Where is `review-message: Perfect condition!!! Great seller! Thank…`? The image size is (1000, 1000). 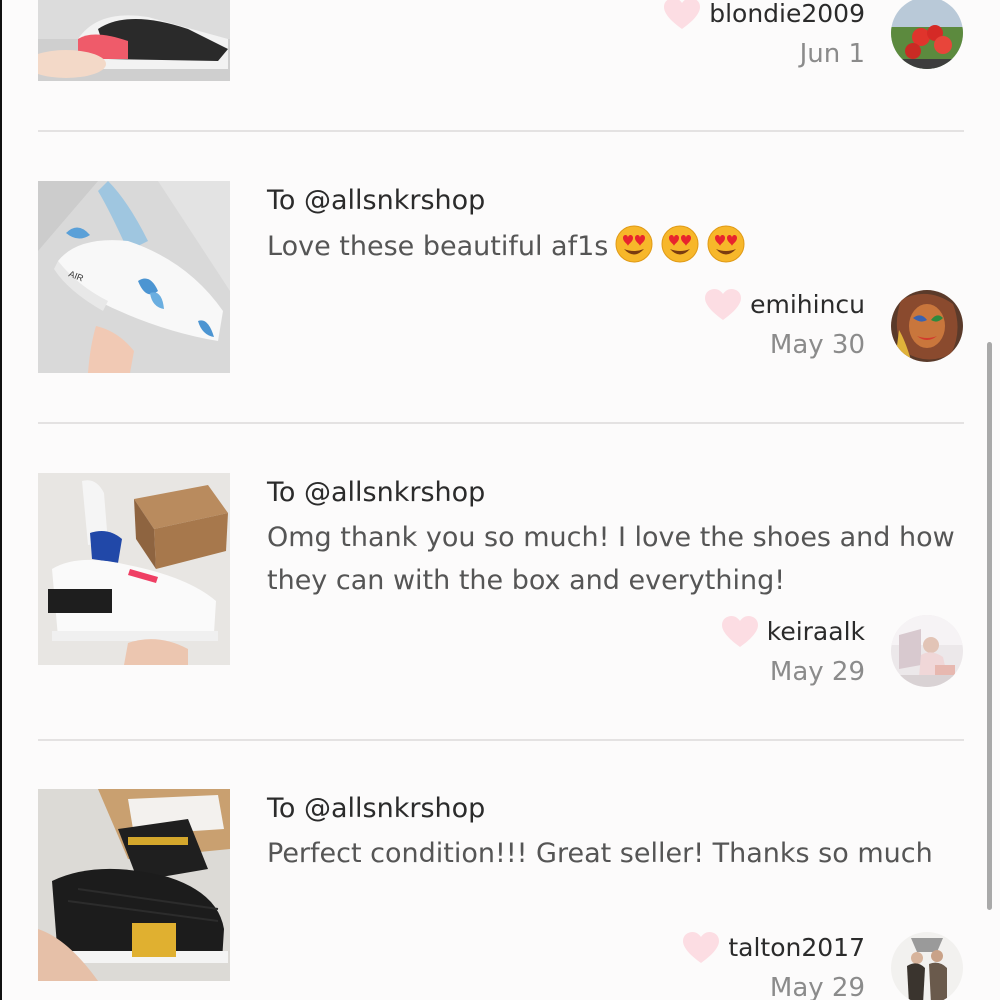
review-message: Perfect condition!!! Great seller! Thank… is located at coordinates (600, 853).